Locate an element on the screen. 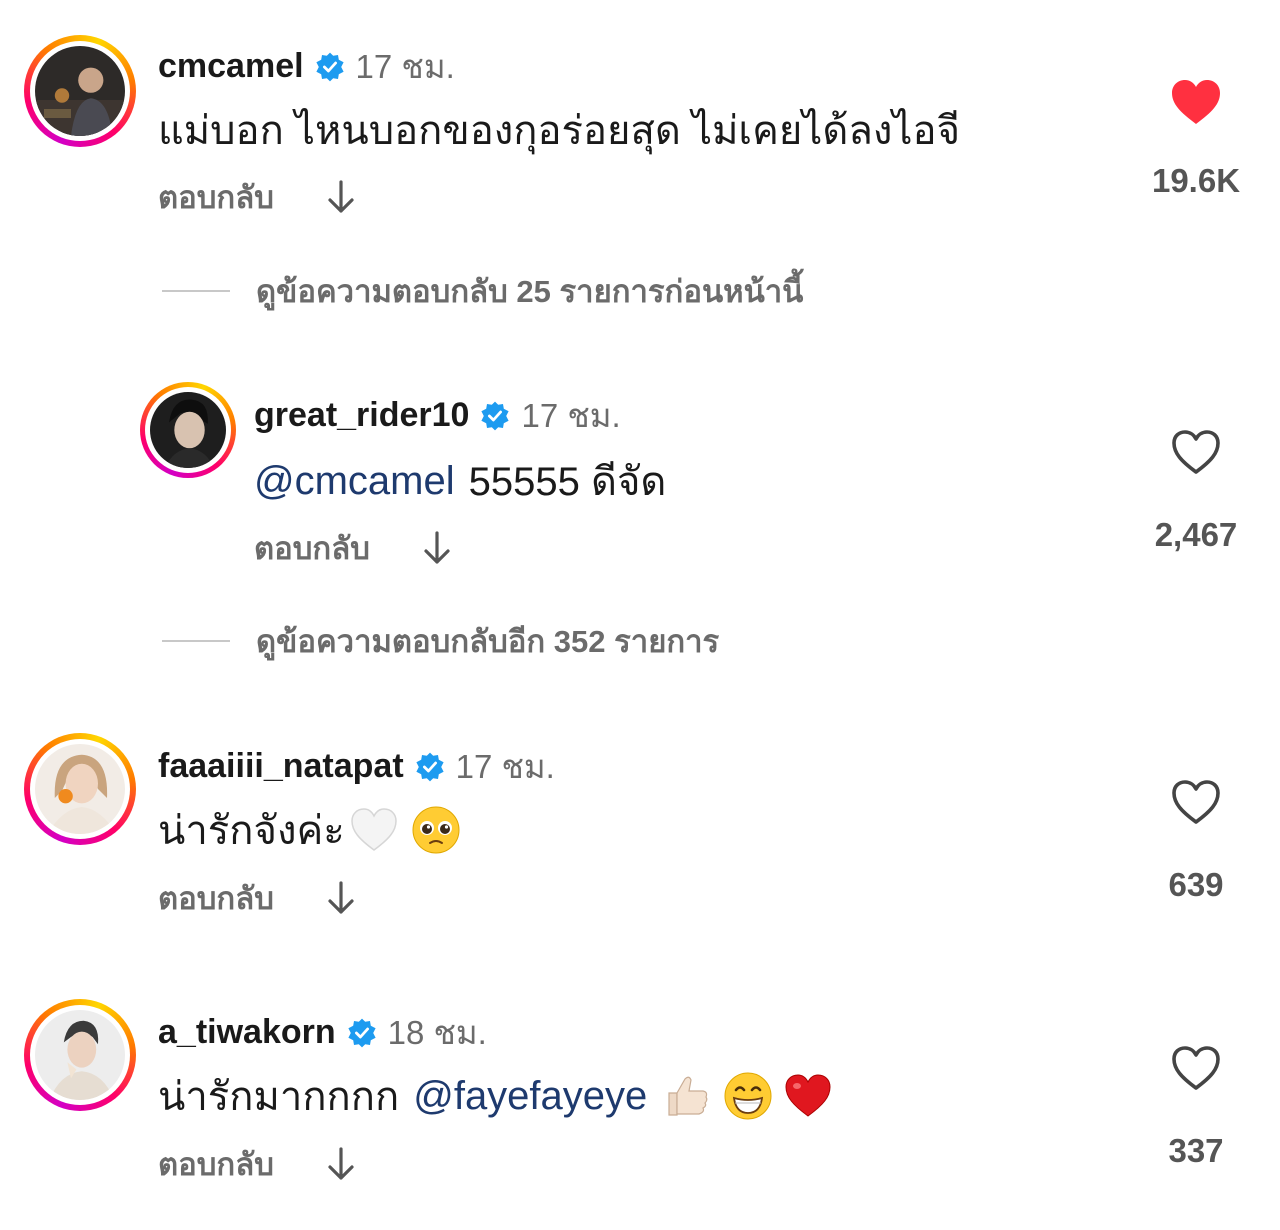 The width and height of the screenshot is (1280, 1230). comment-text: น่ารักมากกกก is located at coordinates (279, 1097).